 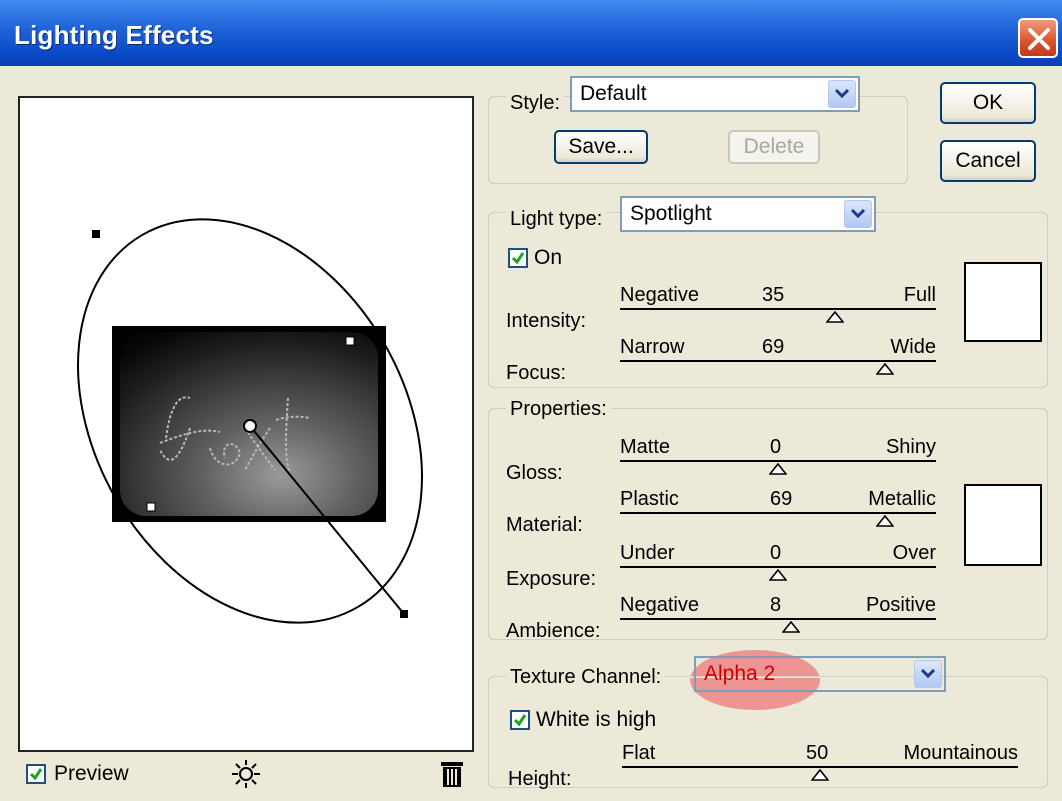 I want to click on light-type-value: Spotlight, so click(x=671, y=213).